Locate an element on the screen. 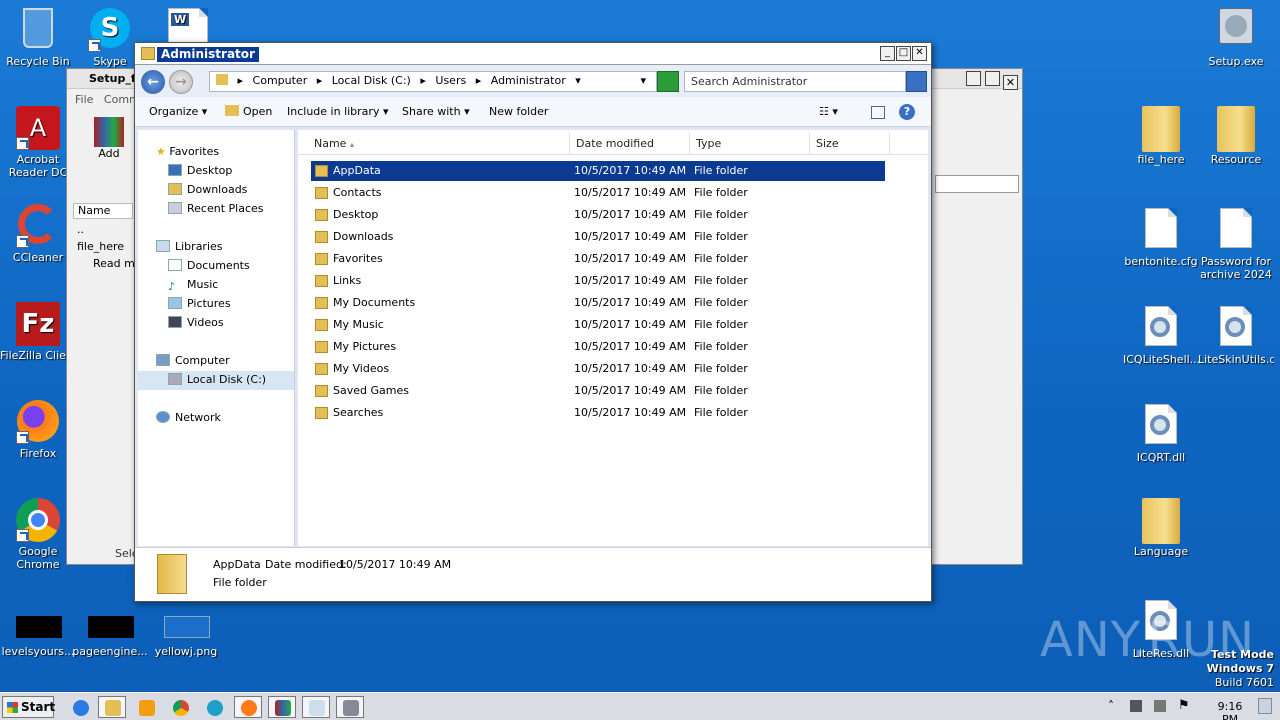  table-row: My Music 10/5/2017 10:49 AM File folder is located at coordinates (598, 325).